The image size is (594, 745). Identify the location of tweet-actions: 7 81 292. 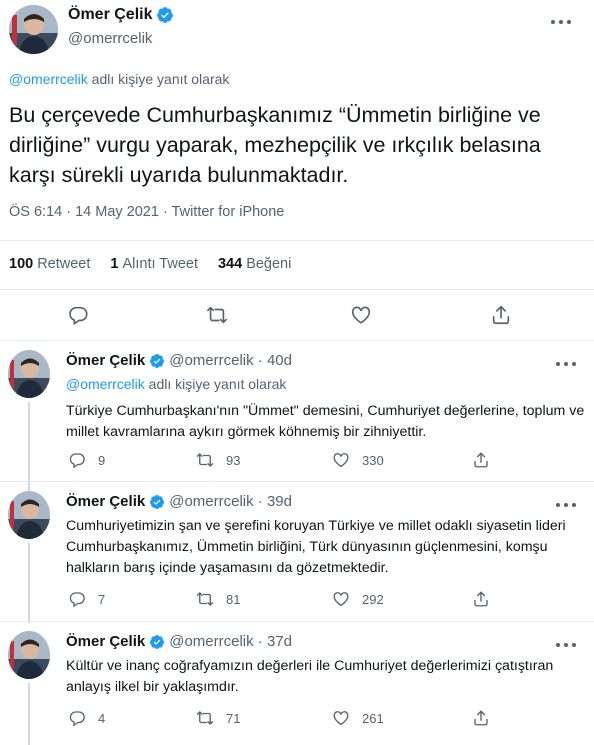
(297, 600).